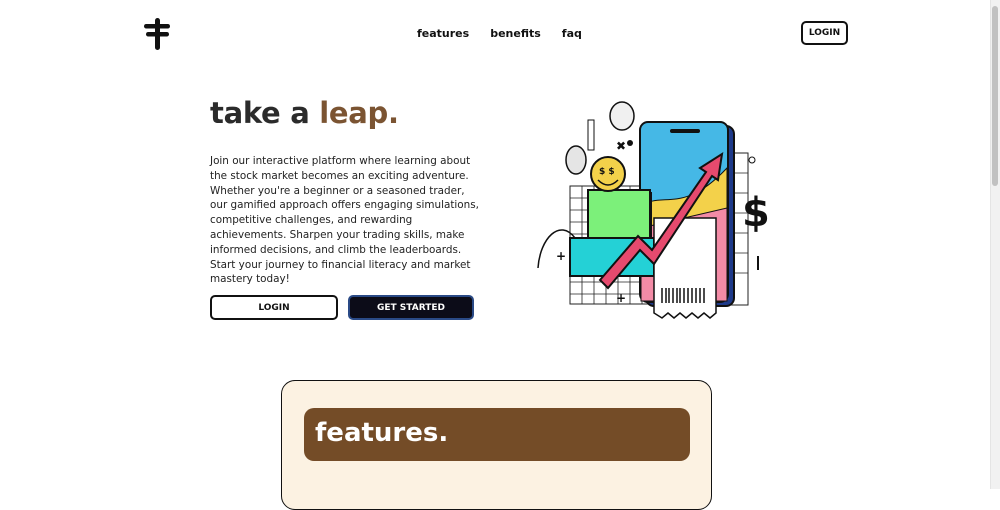  What do you see at coordinates (443, 33) in the screenshot?
I see `nav-link-features: features` at bounding box center [443, 33].